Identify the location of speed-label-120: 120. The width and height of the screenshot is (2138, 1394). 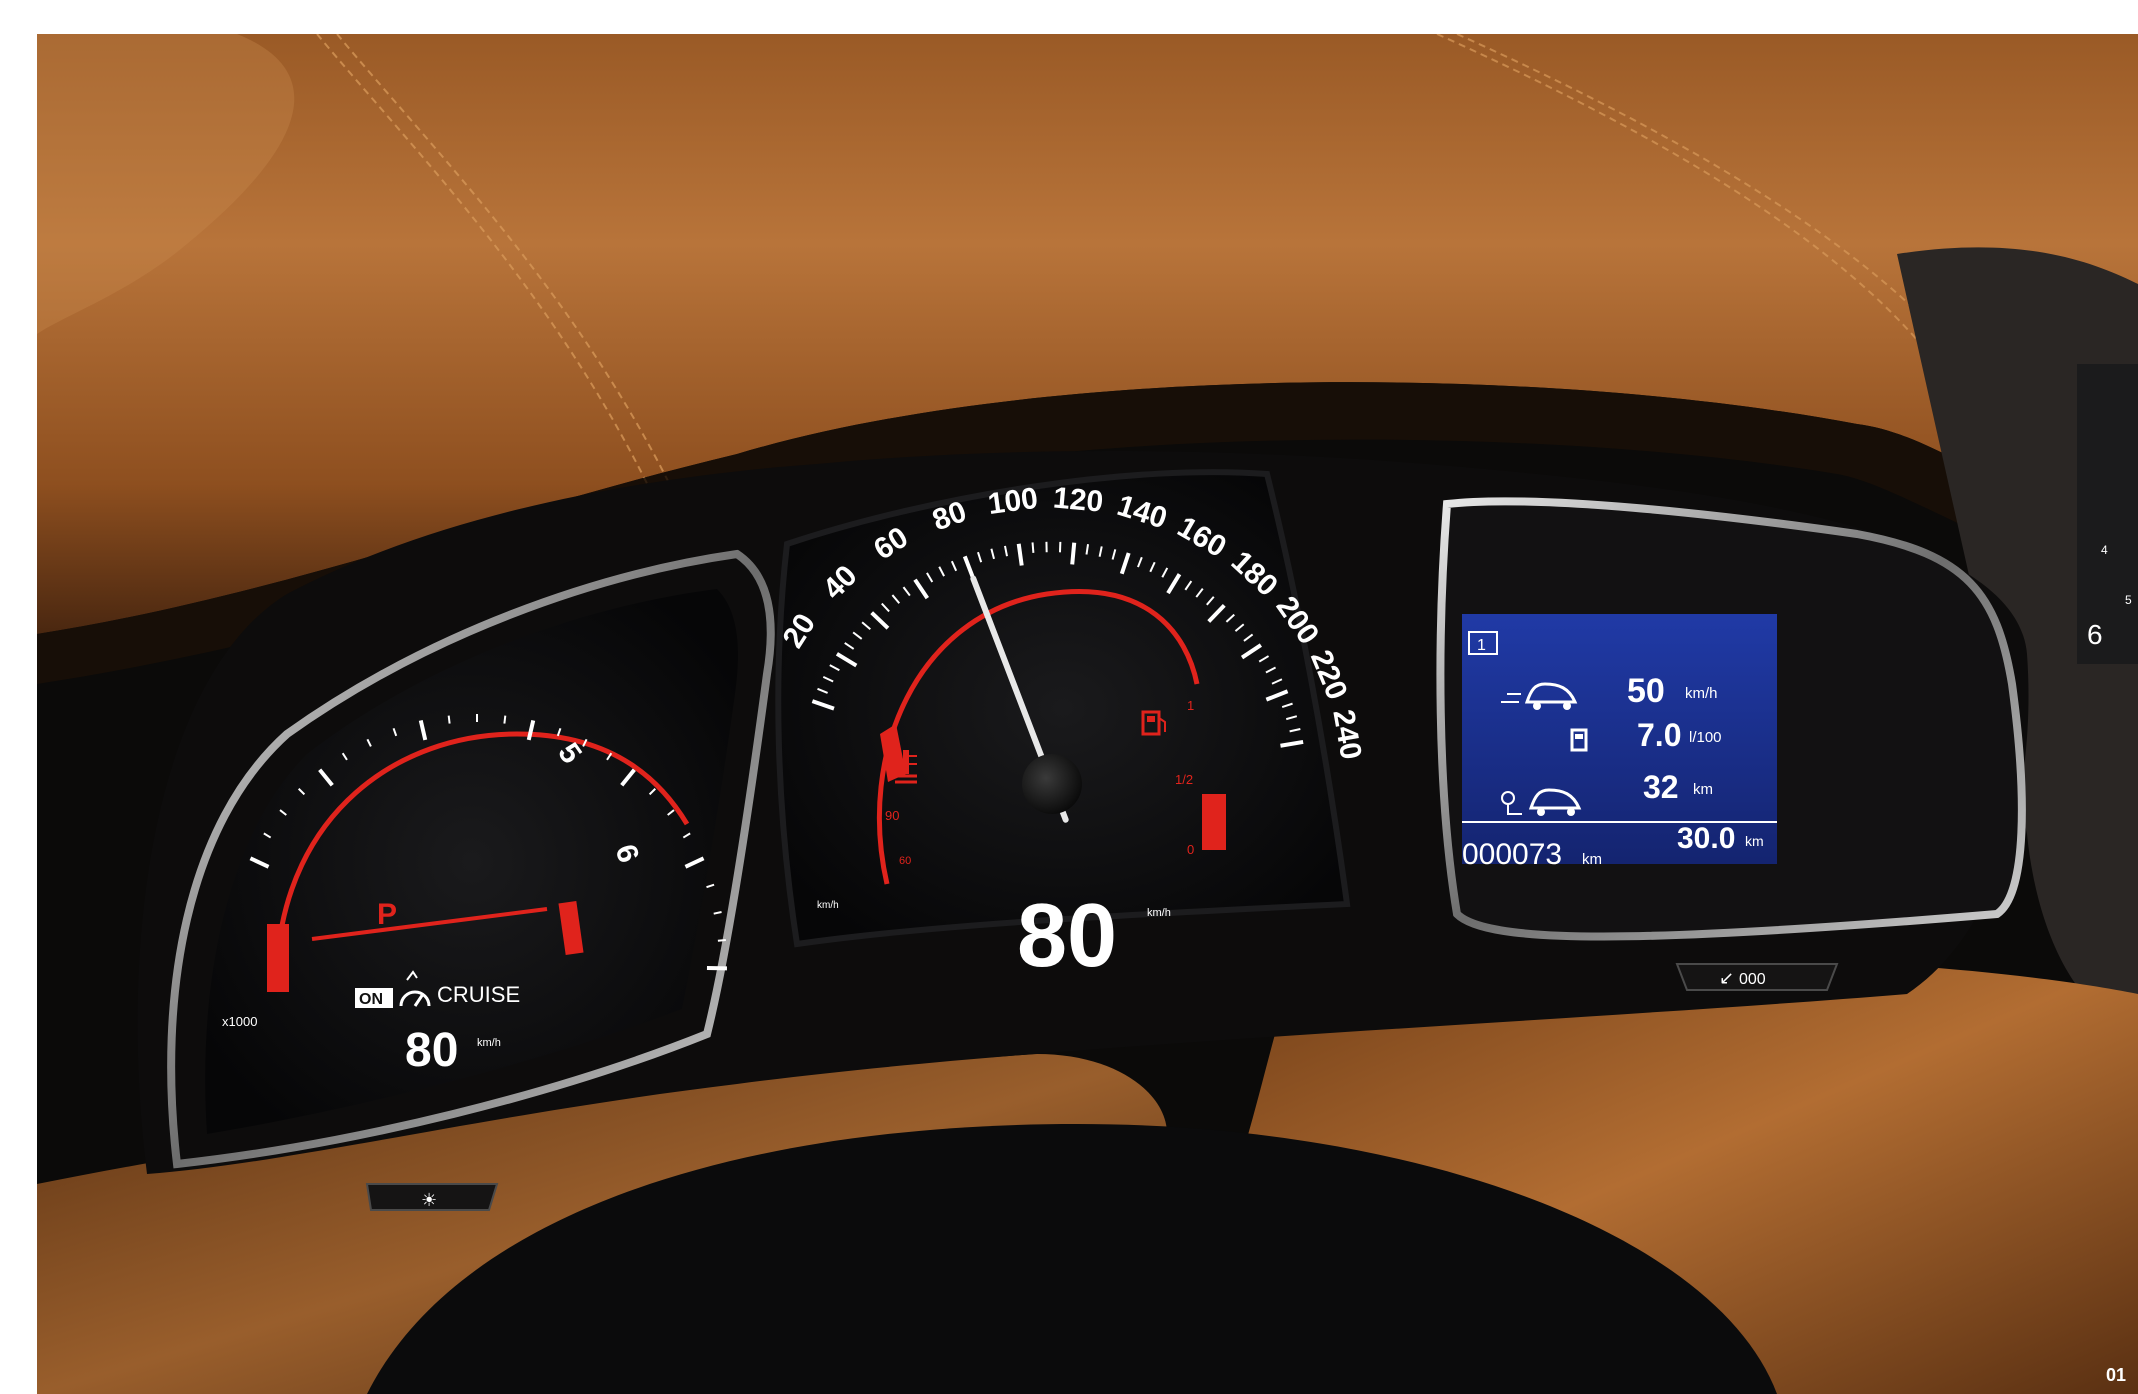
(1078, 499).